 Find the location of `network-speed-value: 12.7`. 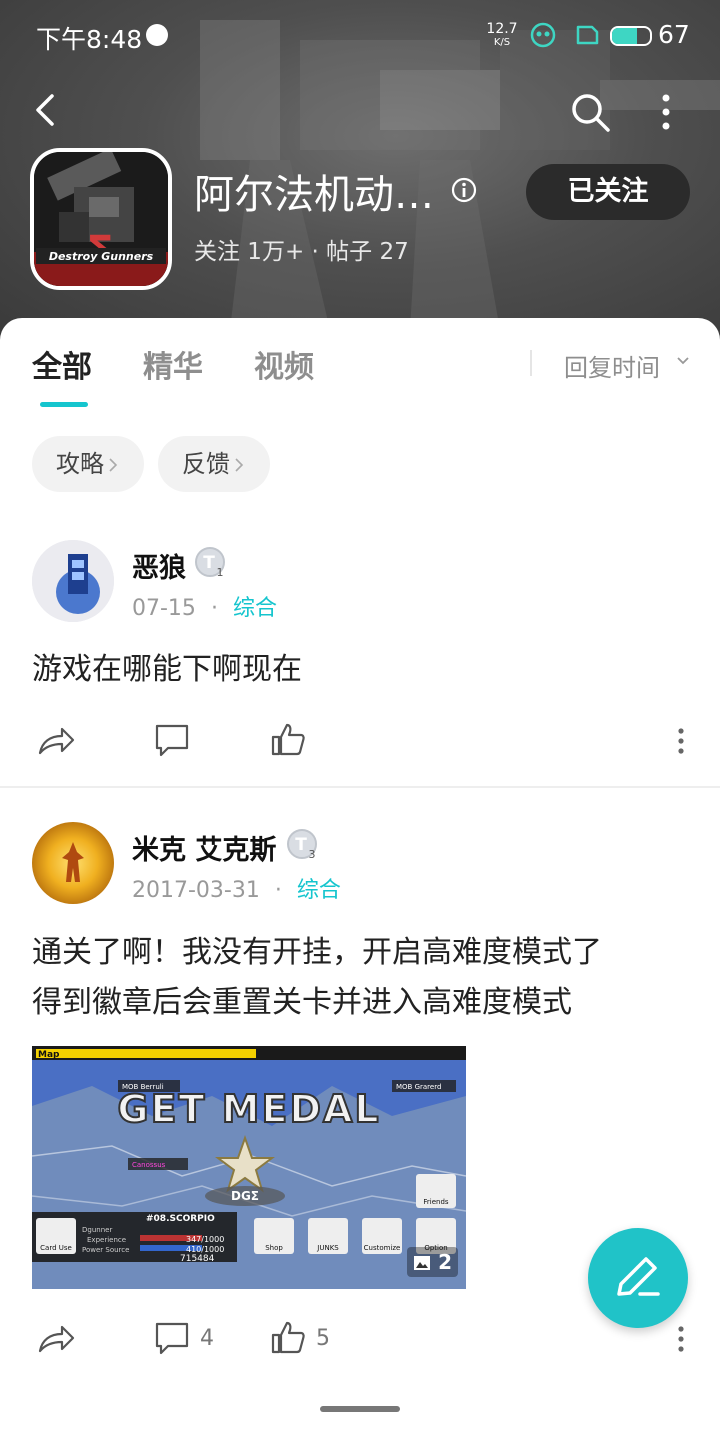

network-speed-value: 12.7 is located at coordinates (502, 29).